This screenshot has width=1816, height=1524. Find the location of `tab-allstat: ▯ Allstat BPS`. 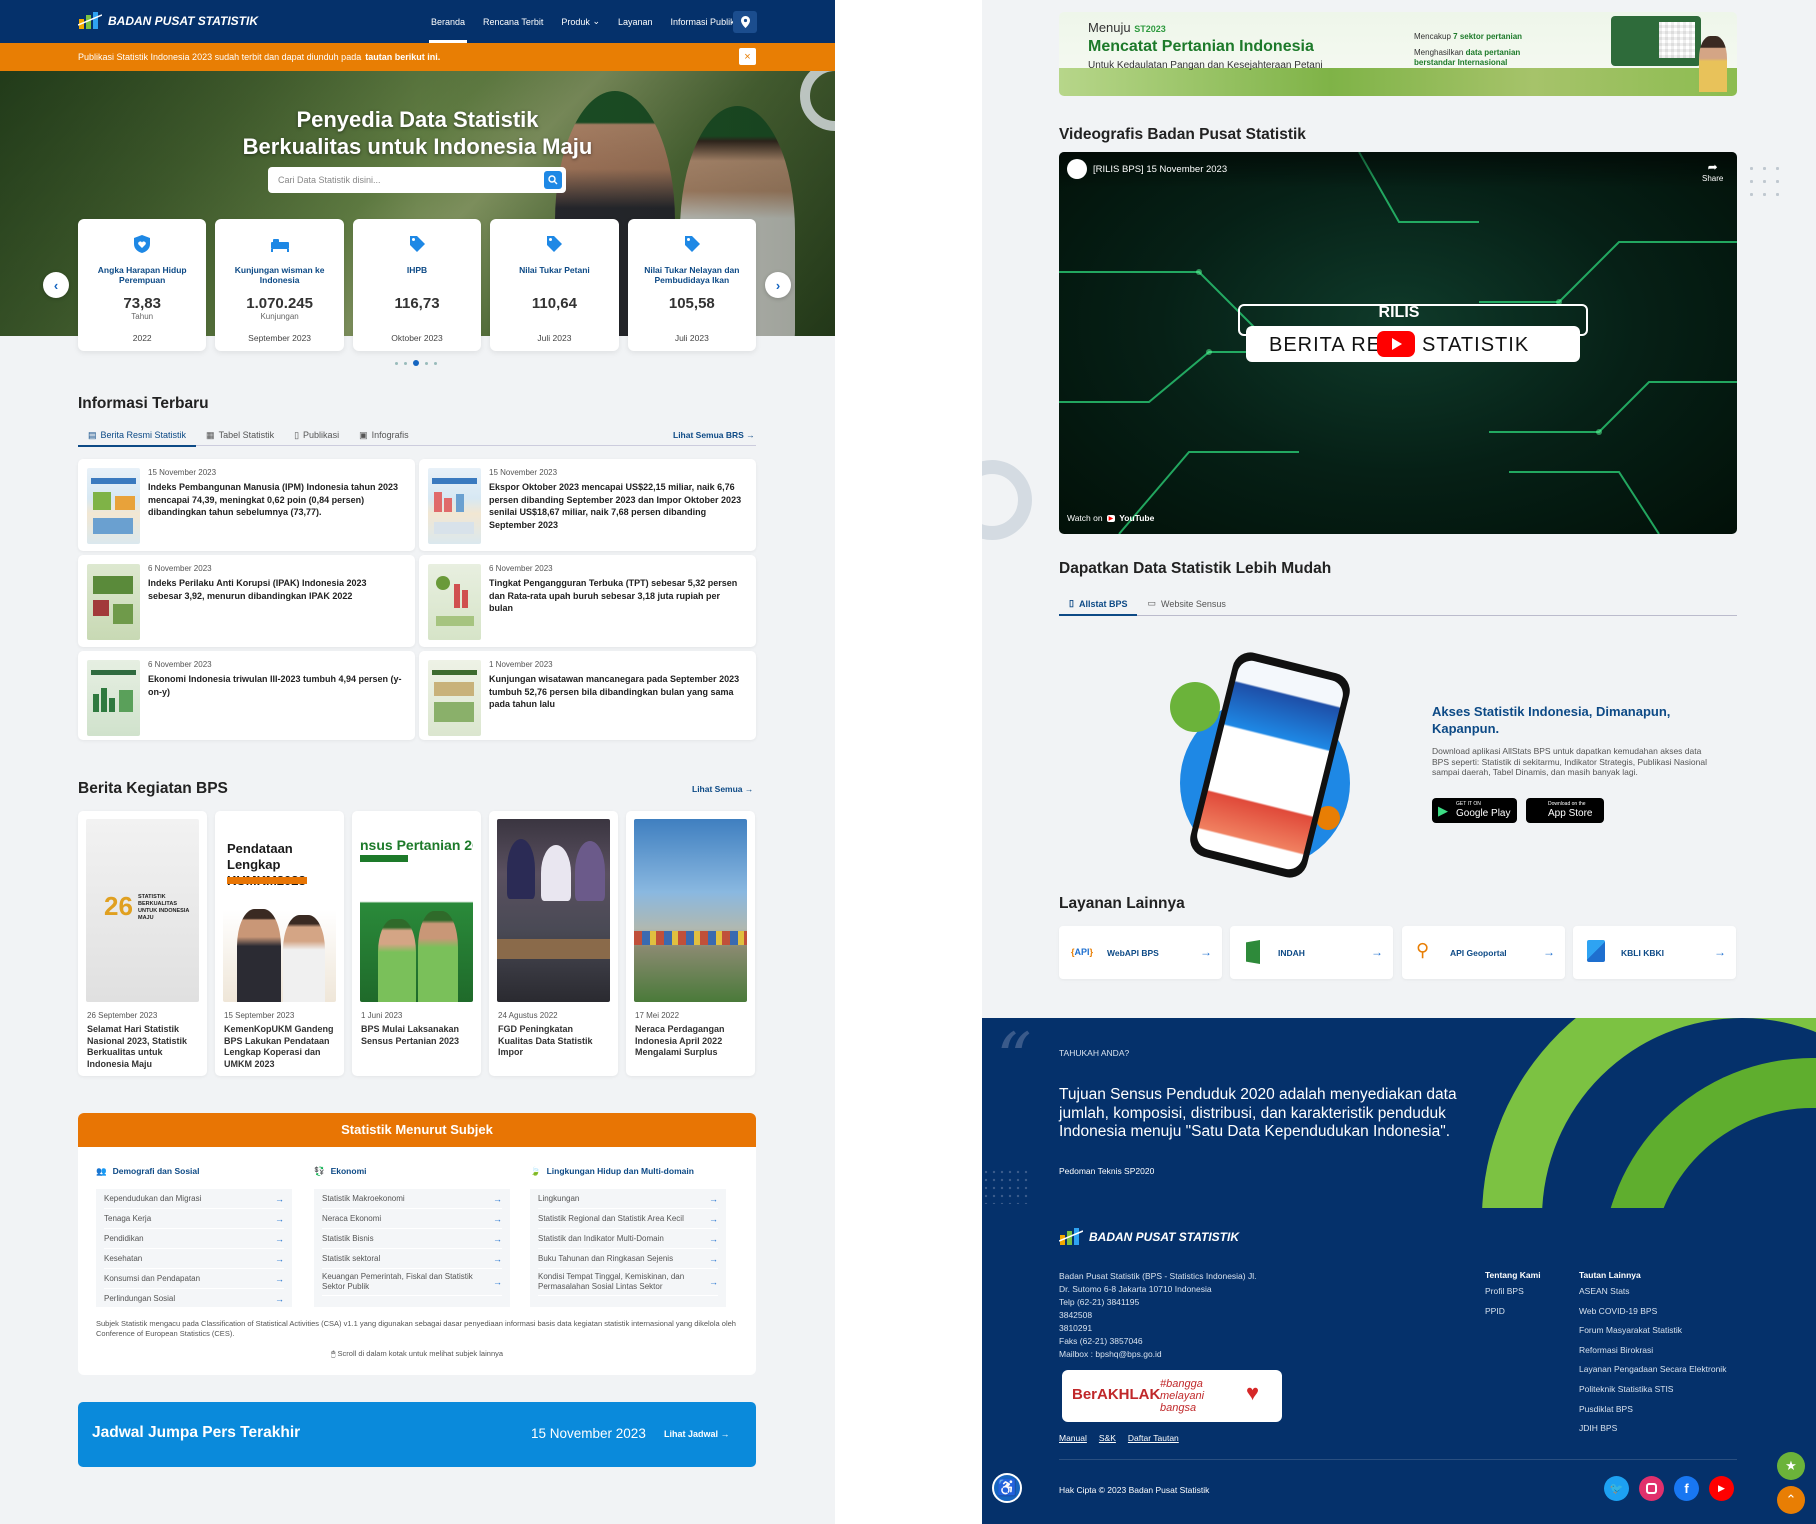

tab-allstat: ▯ Allstat BPS is located at coordinates (1098, 604).